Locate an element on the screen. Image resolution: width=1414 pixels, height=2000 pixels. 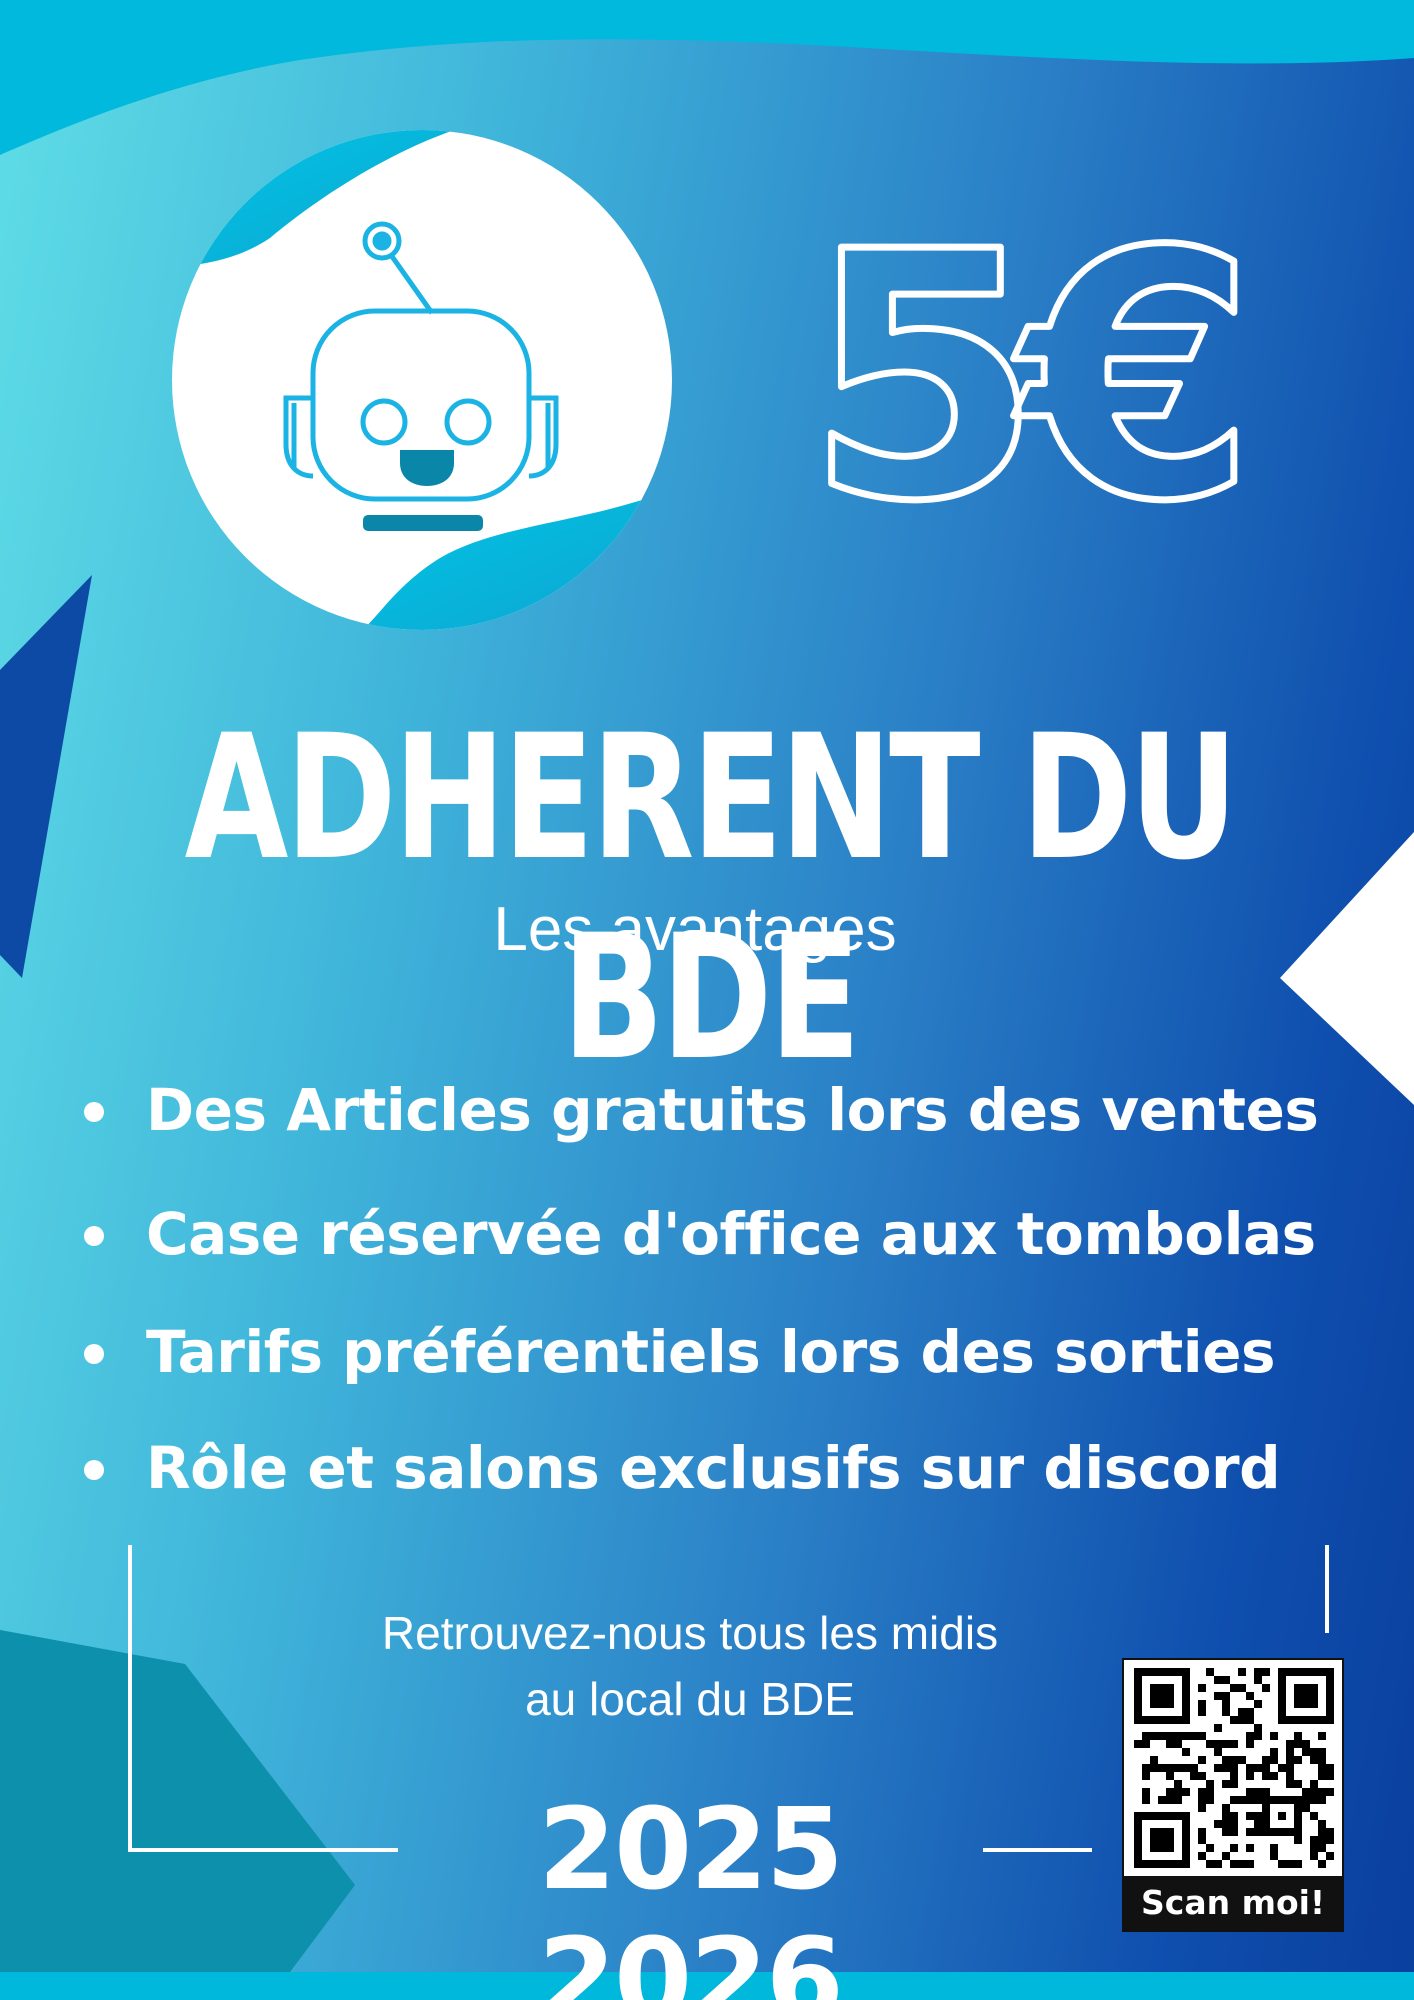
list-item: Tarifs préférentiels lors des sorties is located at coordinates (730, 1352).